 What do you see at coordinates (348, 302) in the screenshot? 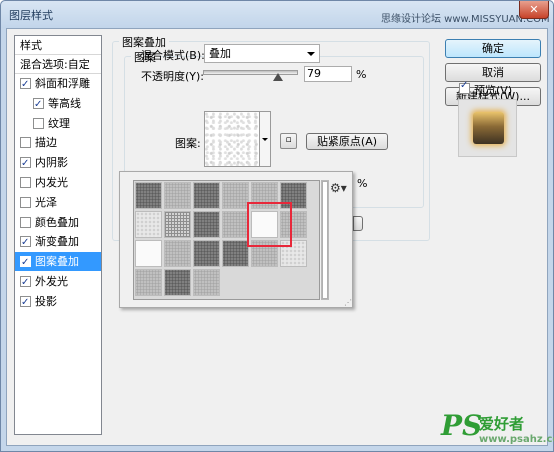
I see `resize-grip-icon: ⋰` at bounding box center [348, 302].